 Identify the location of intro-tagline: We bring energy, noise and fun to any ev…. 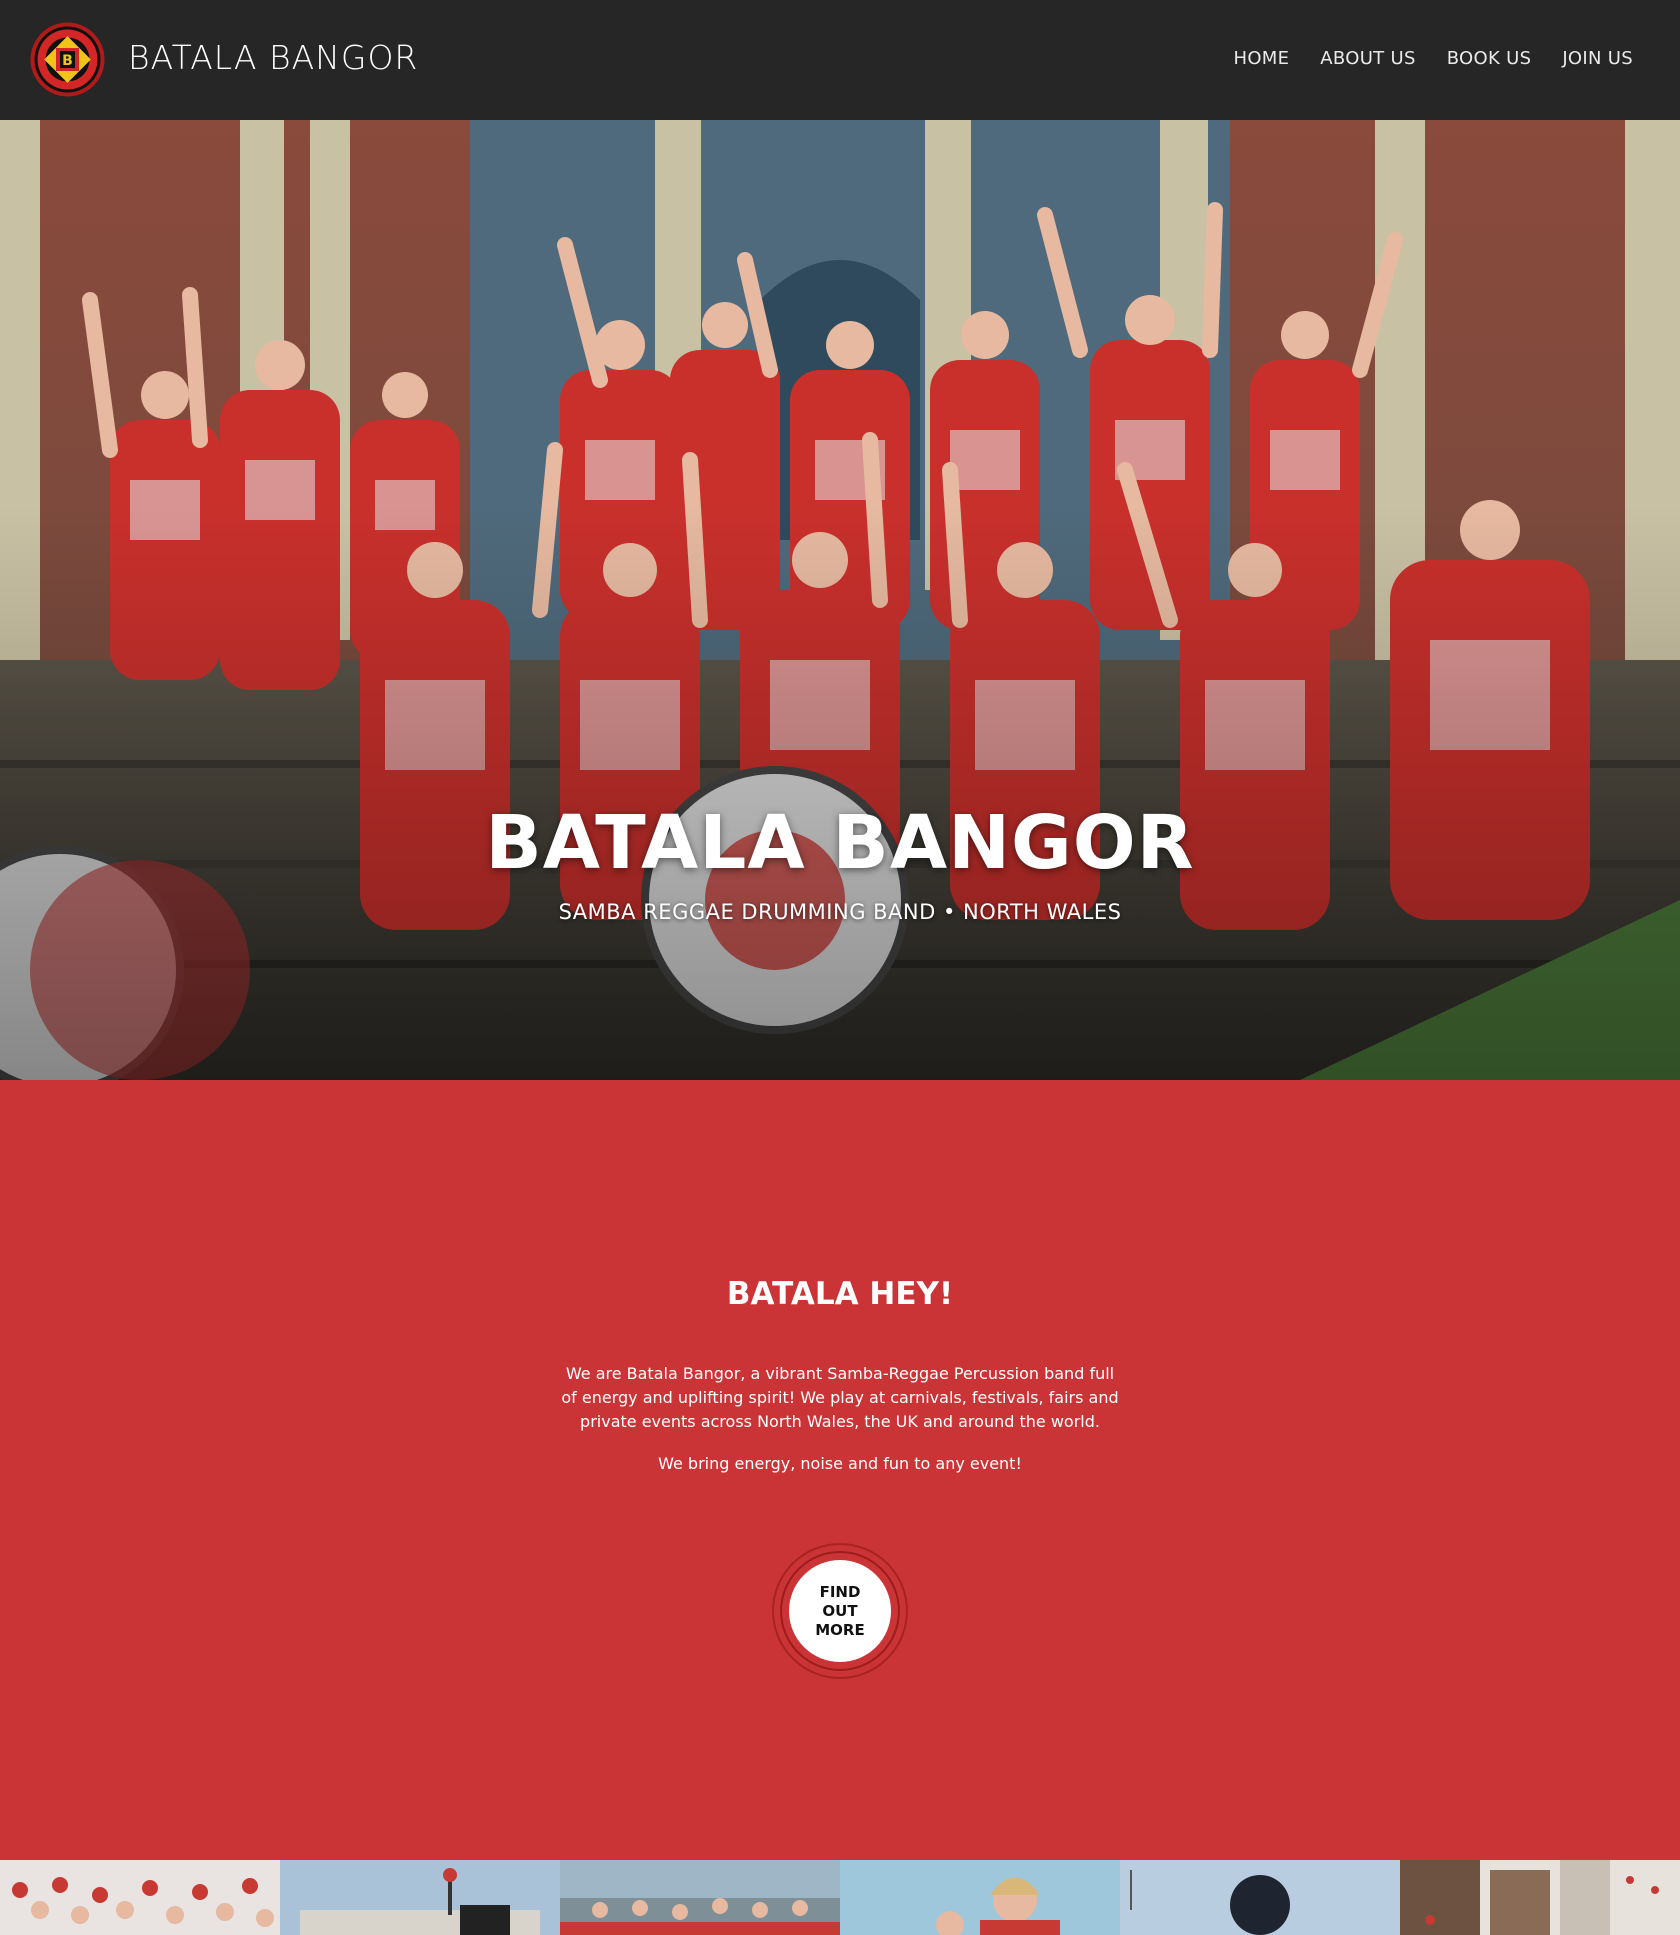
(840, 1463).